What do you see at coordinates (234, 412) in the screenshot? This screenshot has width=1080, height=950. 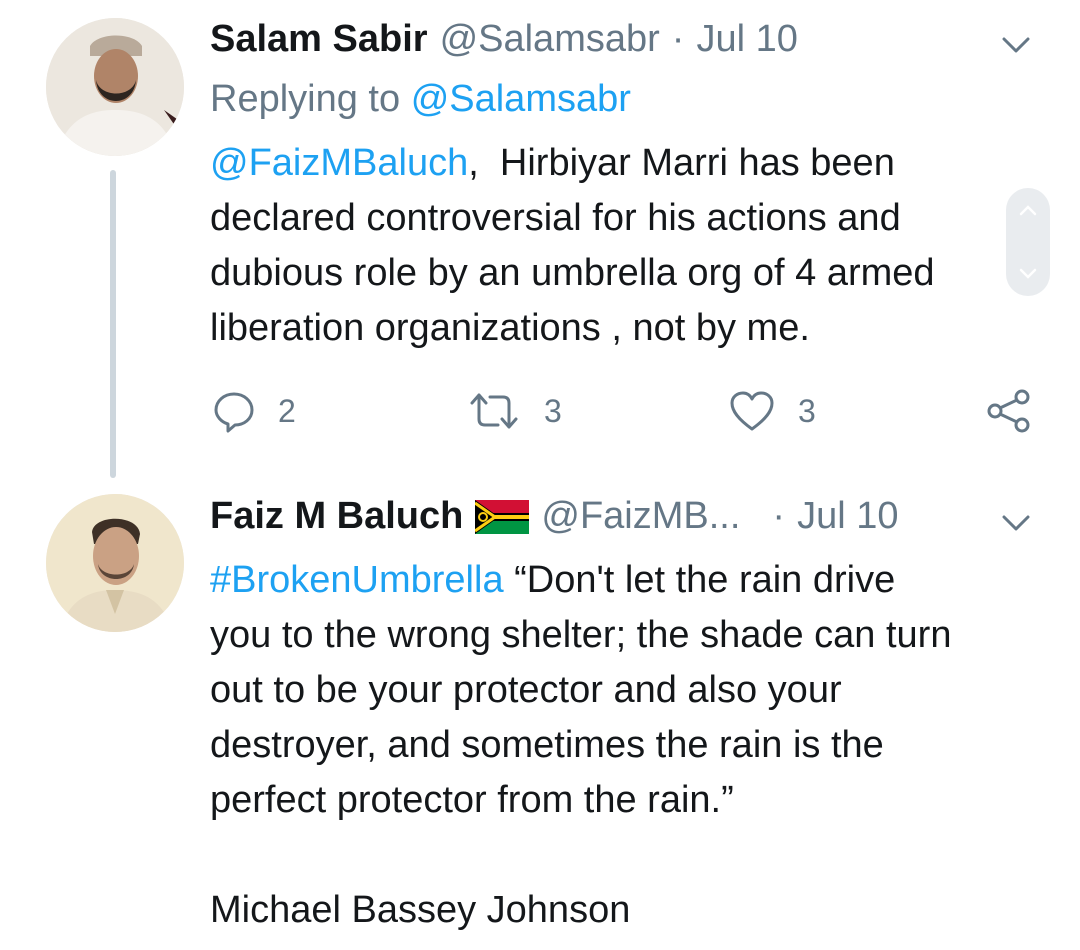 I see `reply-icon` at bounding box center [234, 412].